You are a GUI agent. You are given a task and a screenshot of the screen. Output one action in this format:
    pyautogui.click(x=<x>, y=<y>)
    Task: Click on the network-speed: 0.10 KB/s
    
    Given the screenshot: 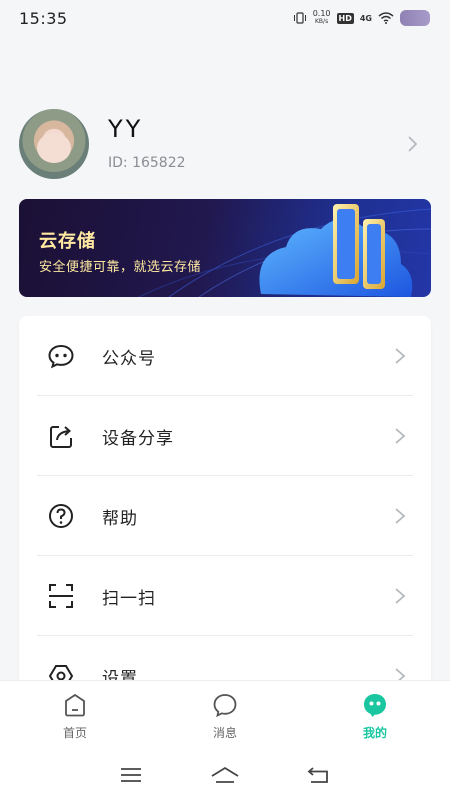 What is the action you would take?
    pyautogui.click(x=322, y=18)
    